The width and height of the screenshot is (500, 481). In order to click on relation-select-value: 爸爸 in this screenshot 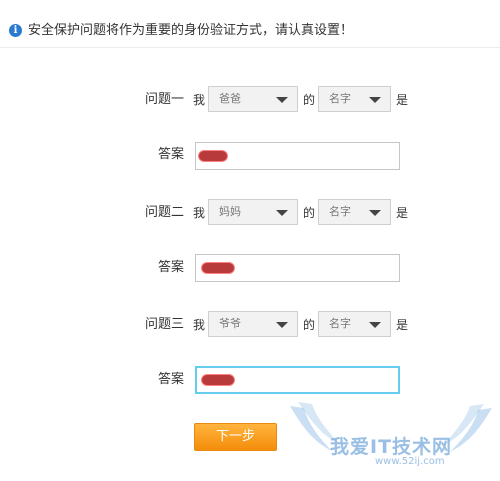, I will do `click(230, 98)`.